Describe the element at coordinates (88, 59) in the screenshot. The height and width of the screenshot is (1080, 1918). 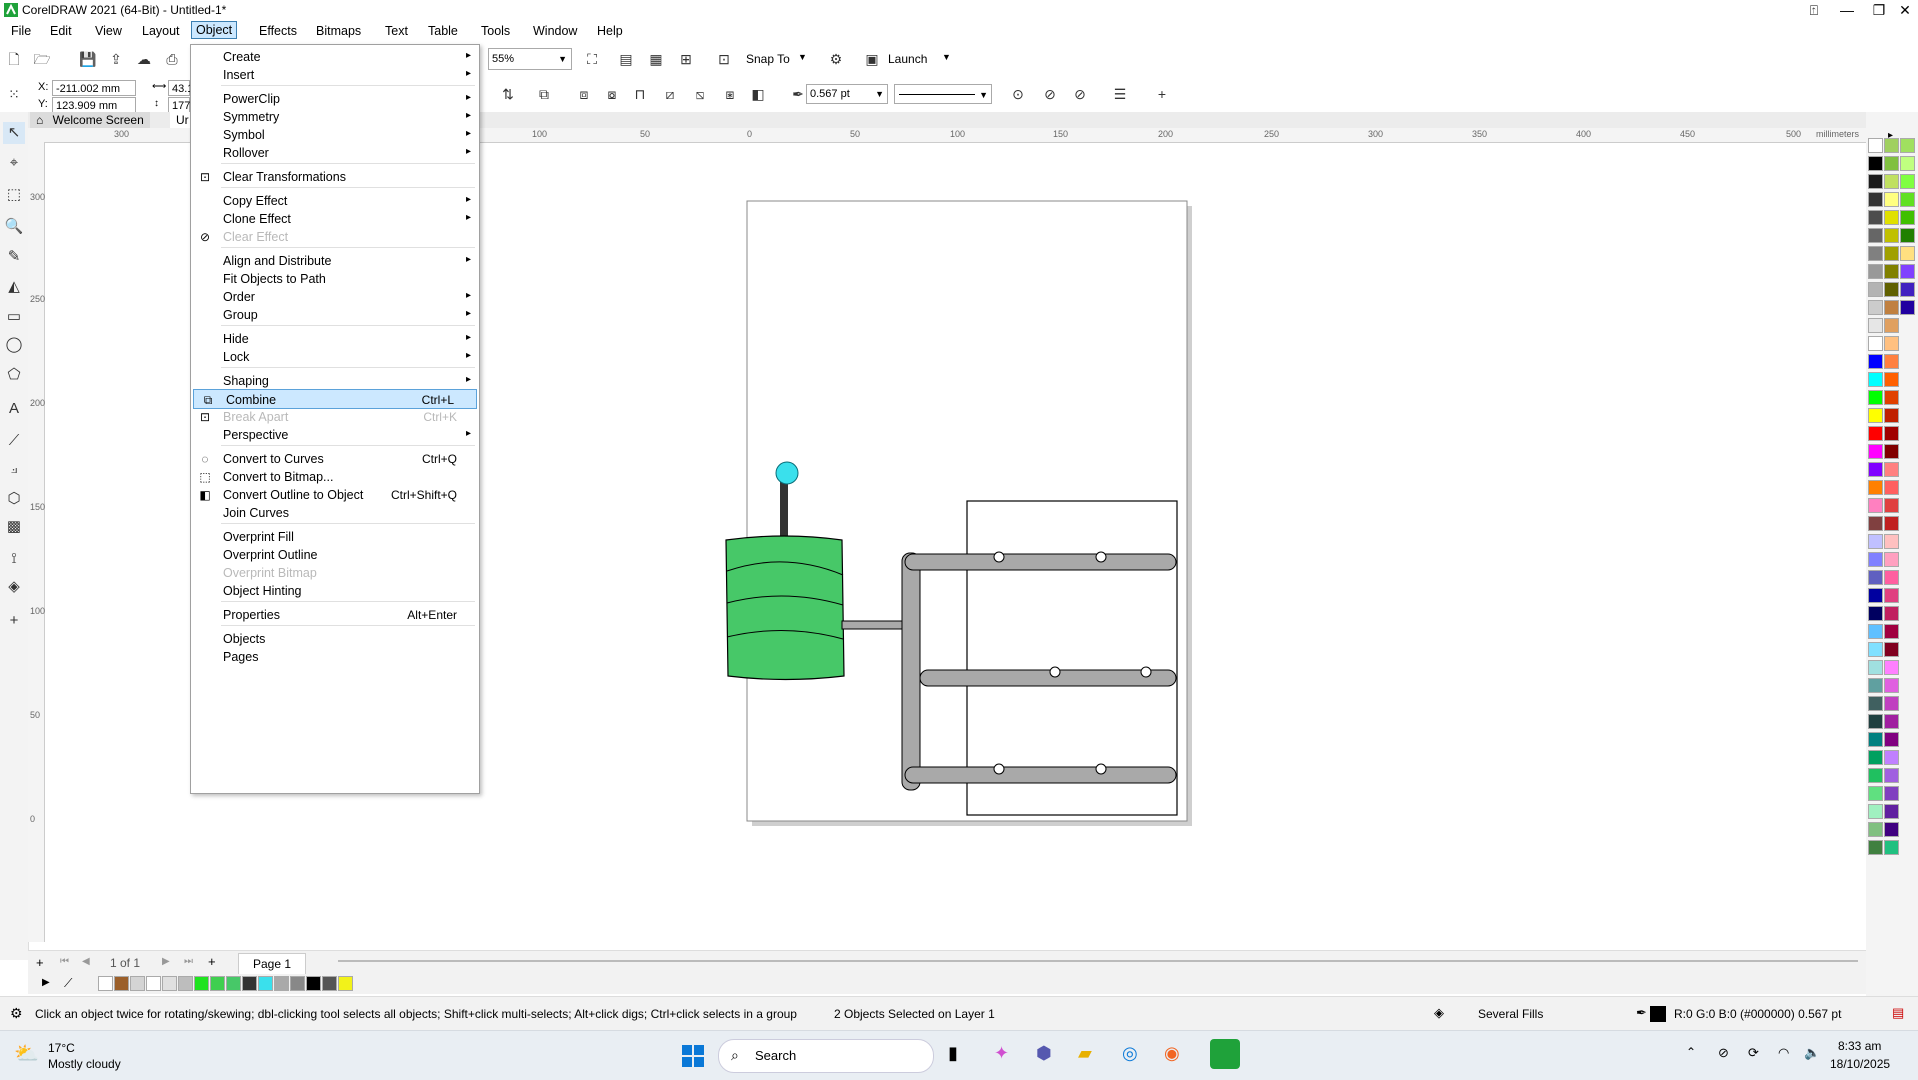
I see `save-icon: 💾` at that location.